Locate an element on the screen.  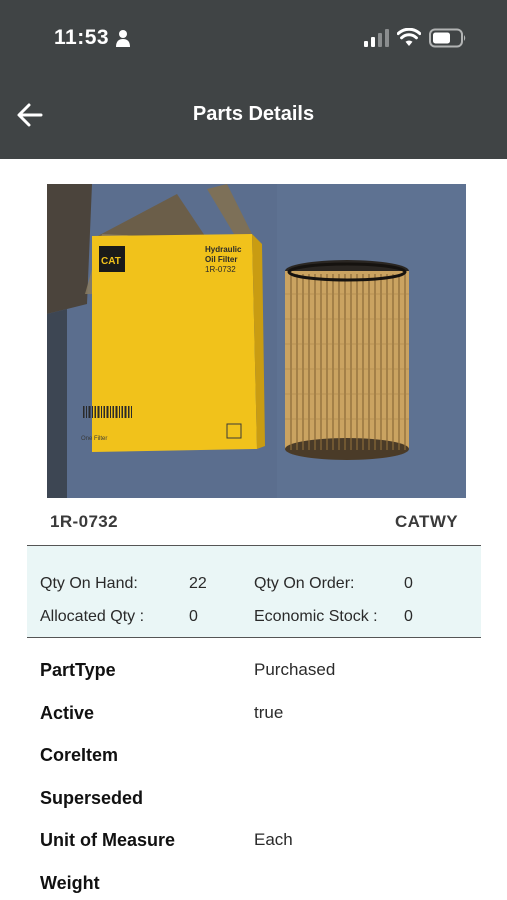
barcode-icon is located at coordinates (107, 412).